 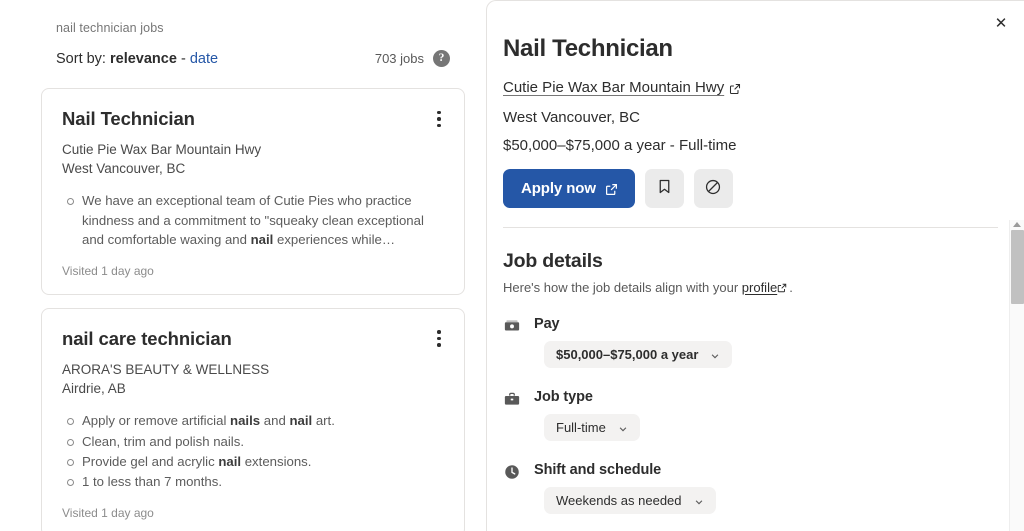 What do you see at coordinates (563, 396) in the screenshot?
I see `detail-label-job-type: Job type` at bounding box center [563, 396].